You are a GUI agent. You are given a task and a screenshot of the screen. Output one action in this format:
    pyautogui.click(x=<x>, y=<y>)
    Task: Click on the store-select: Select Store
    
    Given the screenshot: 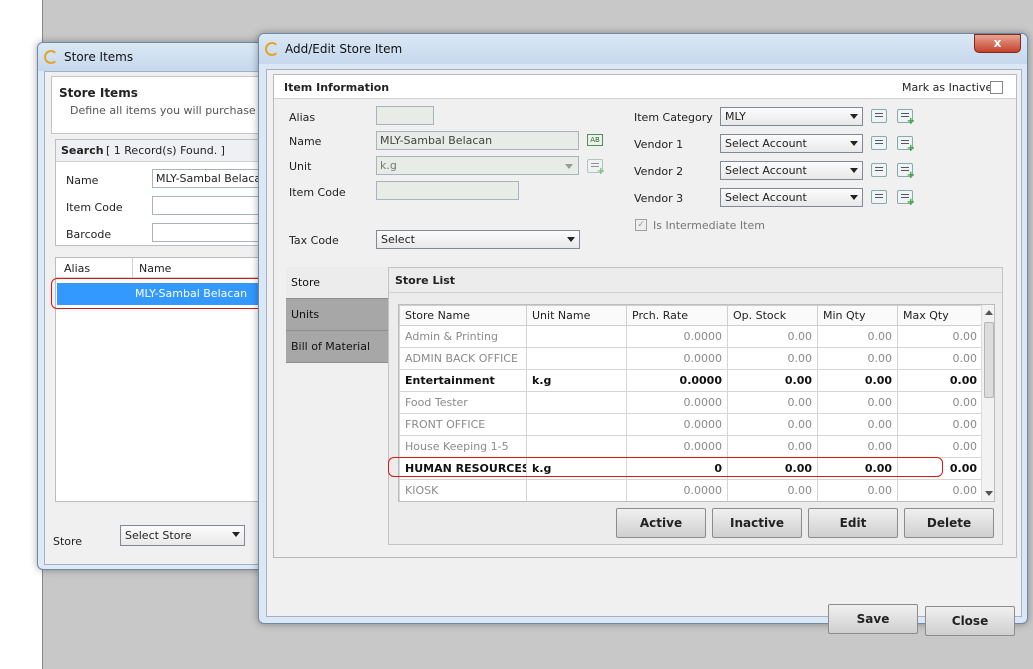 What is the action you would take?
    pyautogui.click(x=182, y=535)
    